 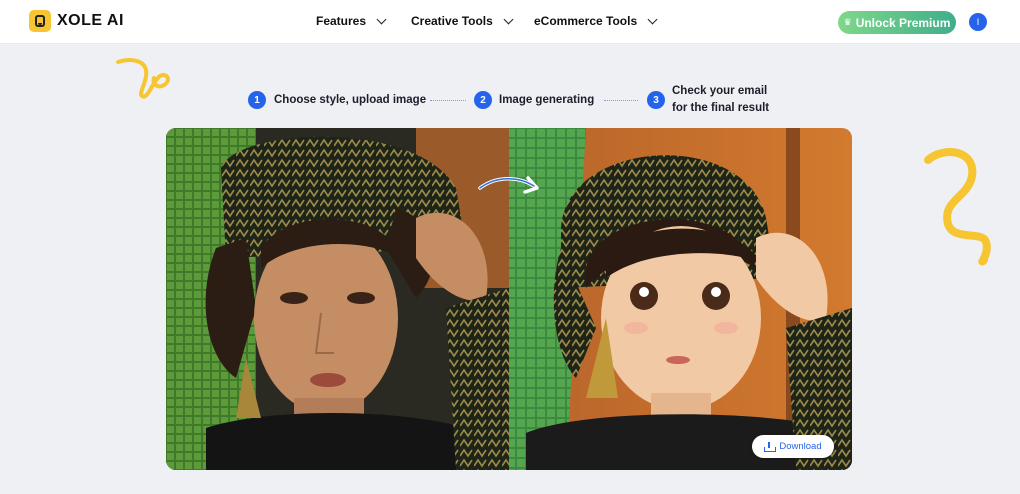 I want to click on nav-creative-tools: Creative Tools, so click(x=462, y=21).